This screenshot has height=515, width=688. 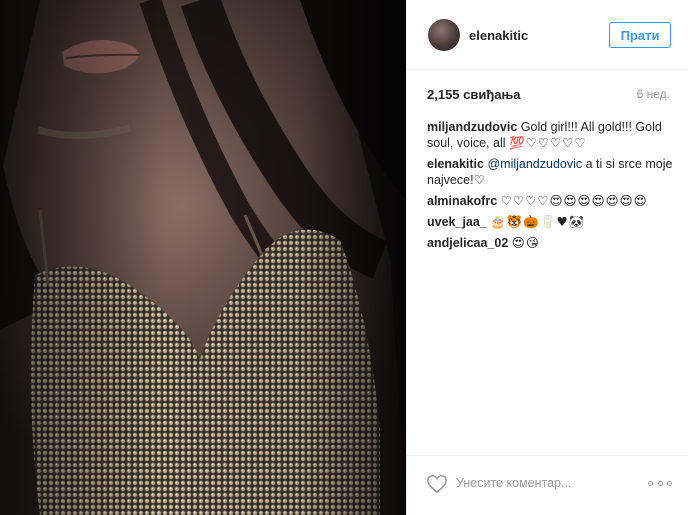 I want to click on comment-username: uvek_jaa_, so click(x=457, y=222).